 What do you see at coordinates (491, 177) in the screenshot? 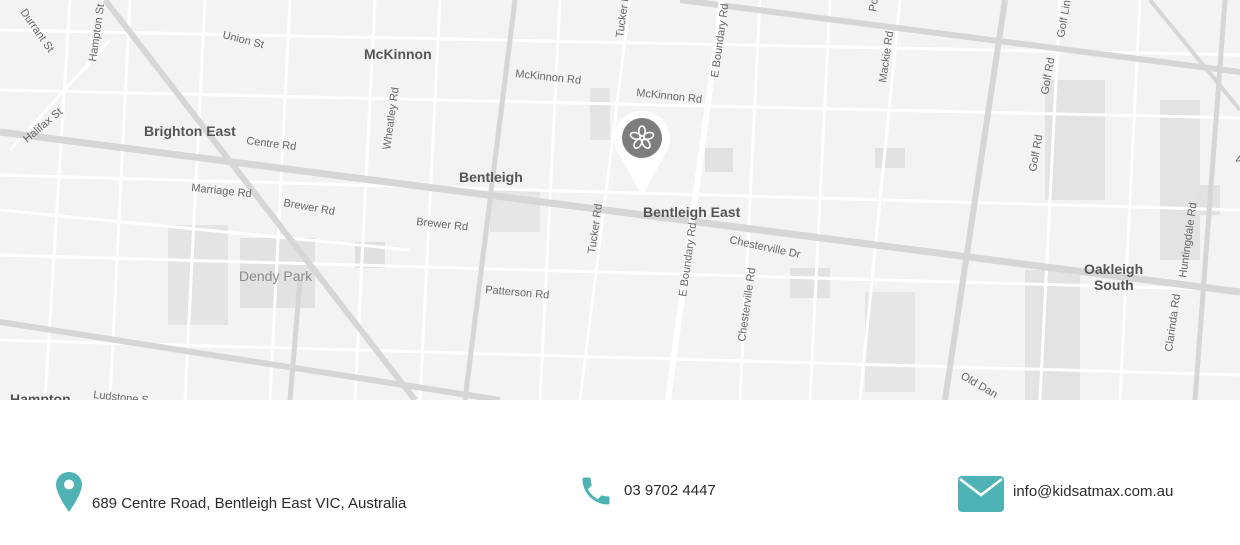
I see `suburb-label: Bentleigh` at bounding box center [491, 177].